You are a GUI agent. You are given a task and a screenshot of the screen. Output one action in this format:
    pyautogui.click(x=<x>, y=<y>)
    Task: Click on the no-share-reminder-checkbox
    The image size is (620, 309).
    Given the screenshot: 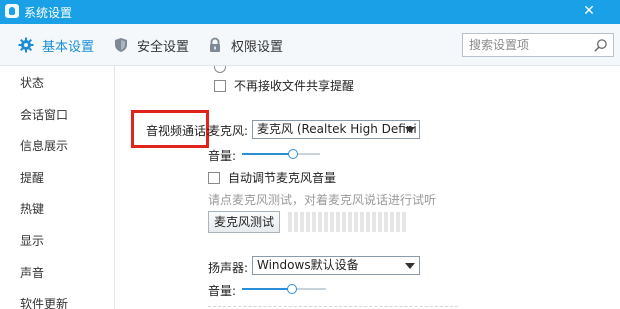 What is the action you would take?
    pyautogui.click(x=220, y=85)
    